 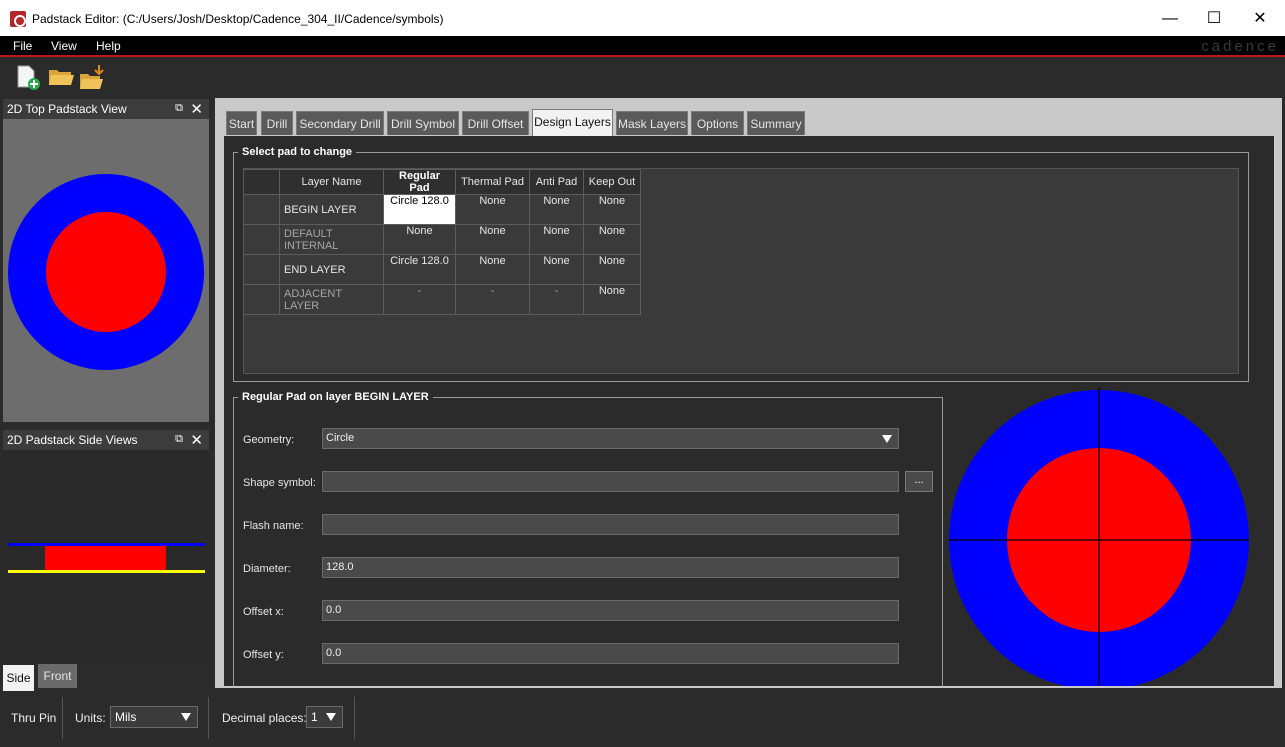 What do you see at coordinates (610, 481) in the screenshot?
I see `shape-symbol-input` at bounding box center [610, 481].